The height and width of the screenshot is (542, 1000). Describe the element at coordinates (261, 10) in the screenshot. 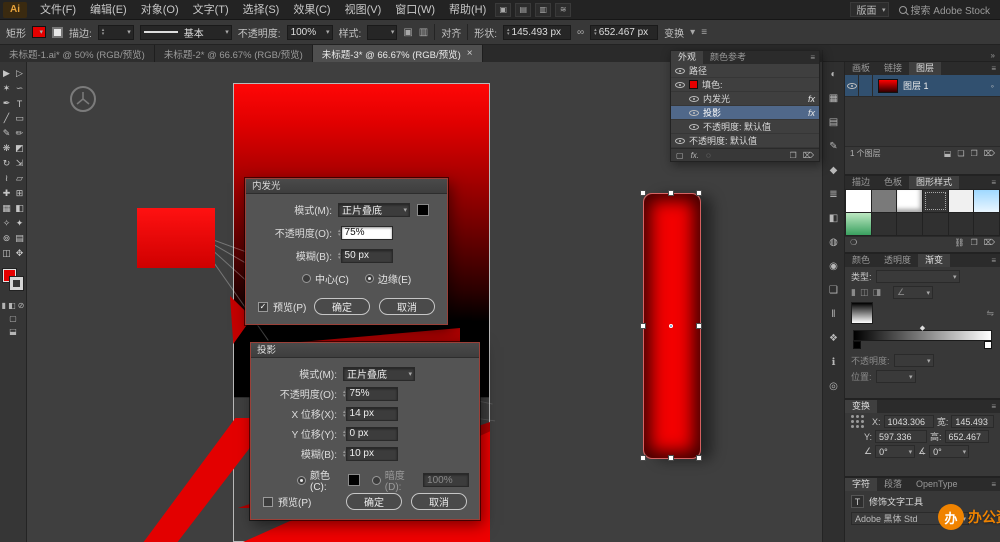

I see `menu-select: 选择(S)` at that location.